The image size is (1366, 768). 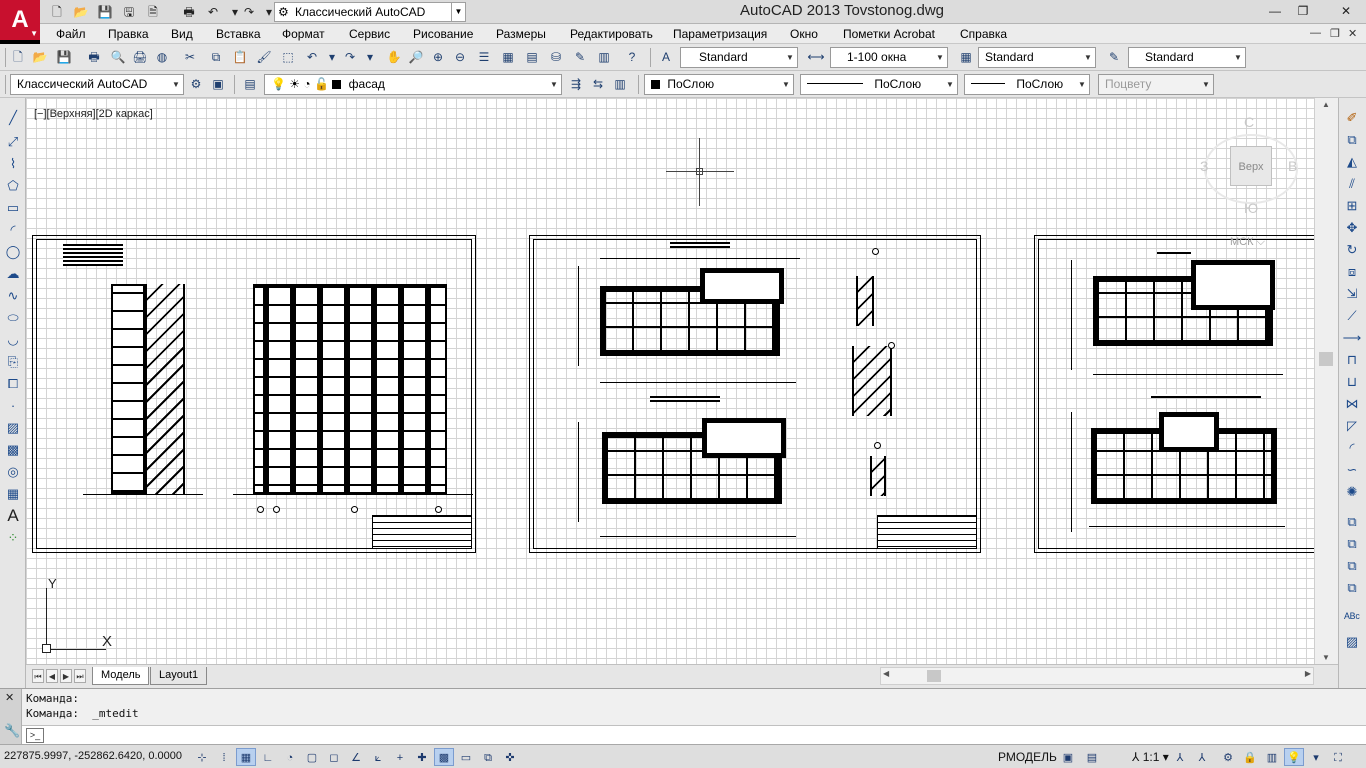 What do you see at coordinates (129, 12) in the screenshot?
I see `save-as-icon: 🖫` at bounding box center [129, 12].